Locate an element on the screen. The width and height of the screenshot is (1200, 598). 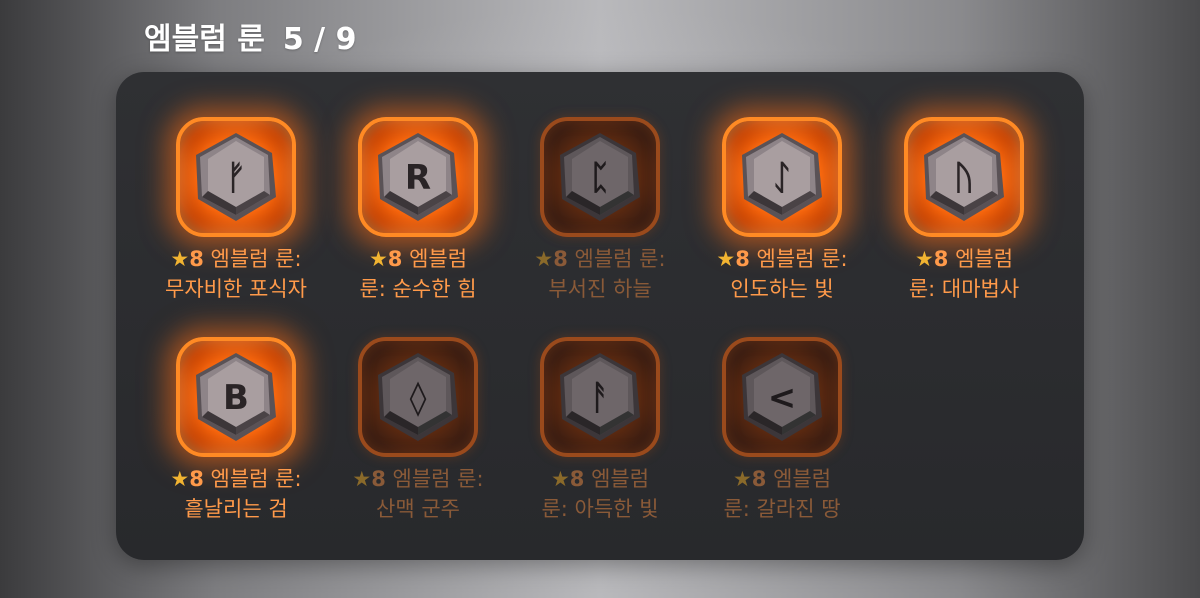
rune-stone-icon: ᚢ is located at coordinates (964, 177).